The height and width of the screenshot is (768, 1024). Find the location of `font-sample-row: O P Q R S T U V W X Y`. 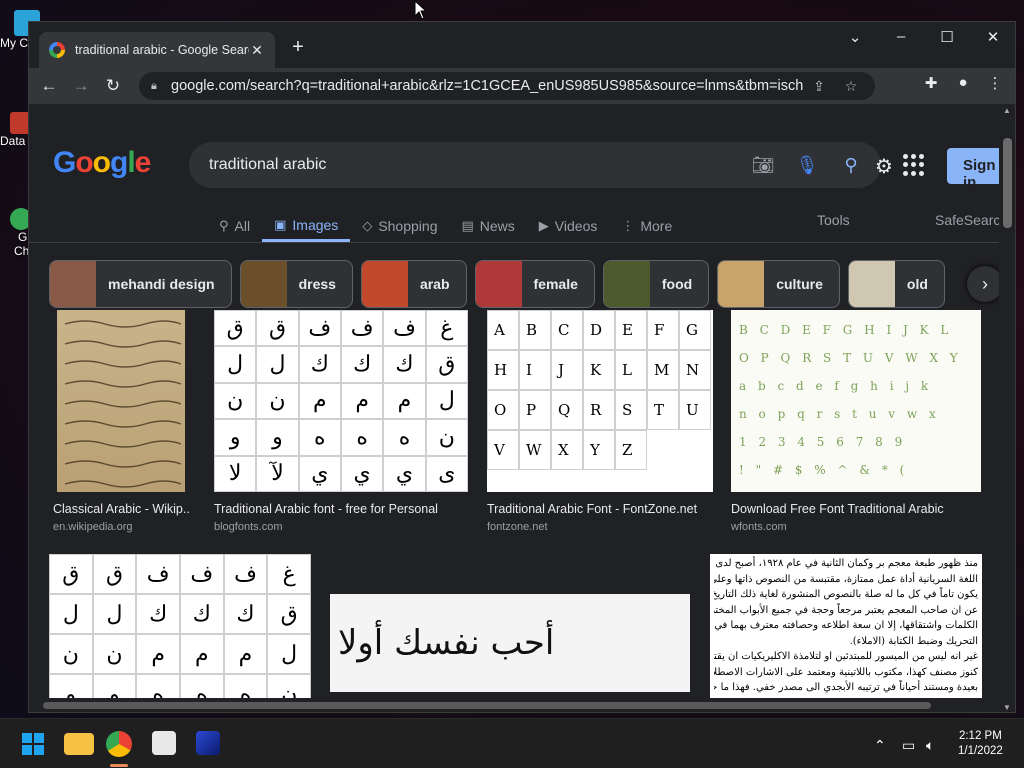

font-sample-row: O P Q R S T U V W X Y is located at coordinates (850, 358).